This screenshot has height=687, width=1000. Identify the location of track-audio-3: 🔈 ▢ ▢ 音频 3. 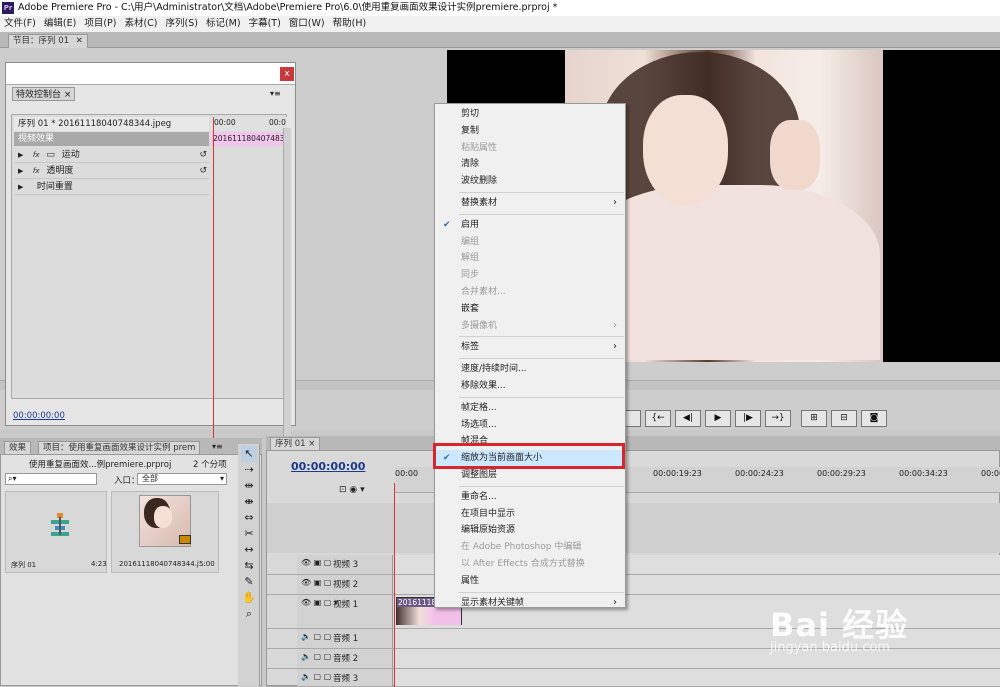
(633, 678).